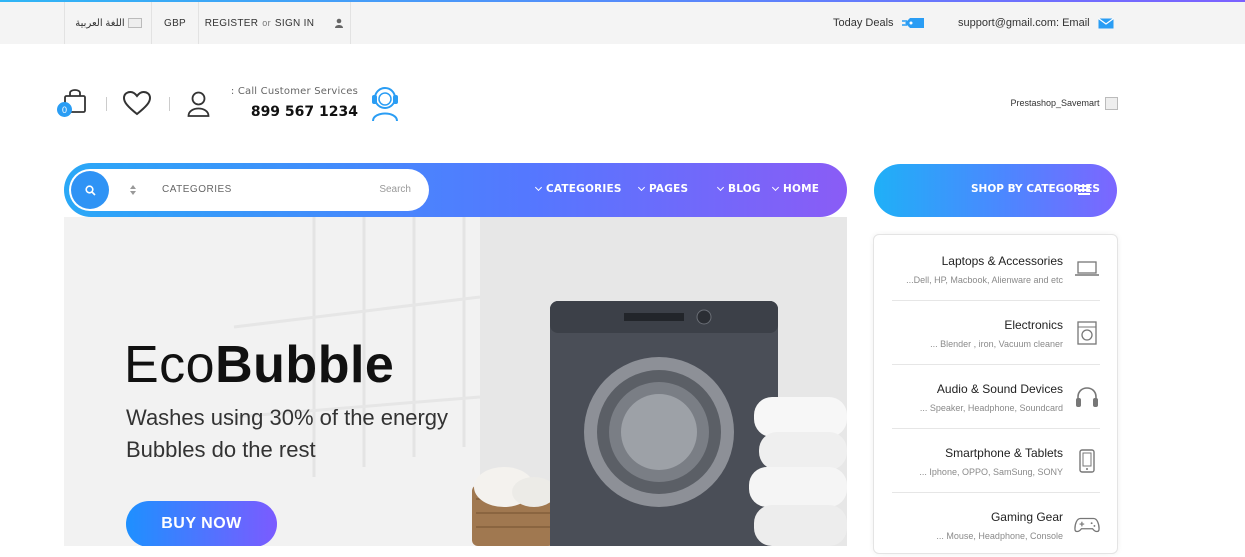 This screenshot has width=1245, height=557. What do you see at coordinates (385, 104) in the screenshot?
I see `support-headset-icon` at bounding box center [385, 104].